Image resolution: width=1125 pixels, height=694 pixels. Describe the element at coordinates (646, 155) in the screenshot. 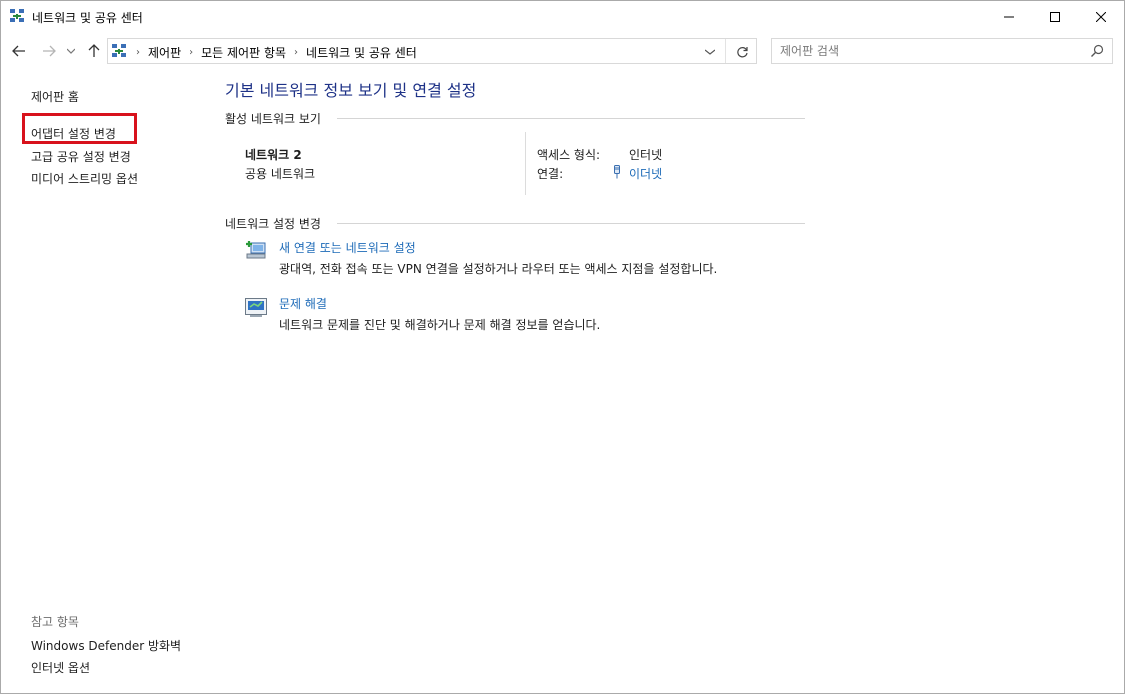

I see `access-type-value: 인터넷` at that location.